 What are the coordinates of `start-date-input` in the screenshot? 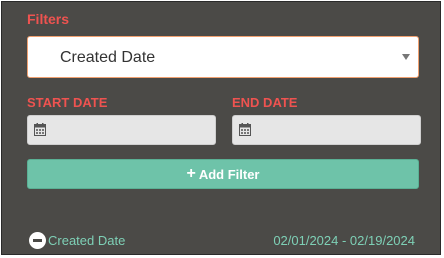 It's located at (121, 130).